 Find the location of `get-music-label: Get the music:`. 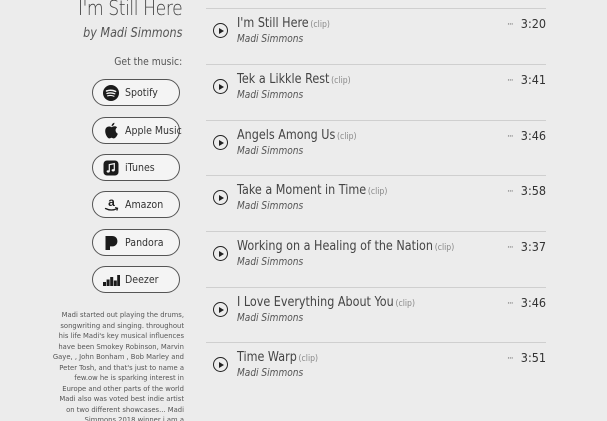

get-music-label: Get the music: is located at coordinates (148, 62).